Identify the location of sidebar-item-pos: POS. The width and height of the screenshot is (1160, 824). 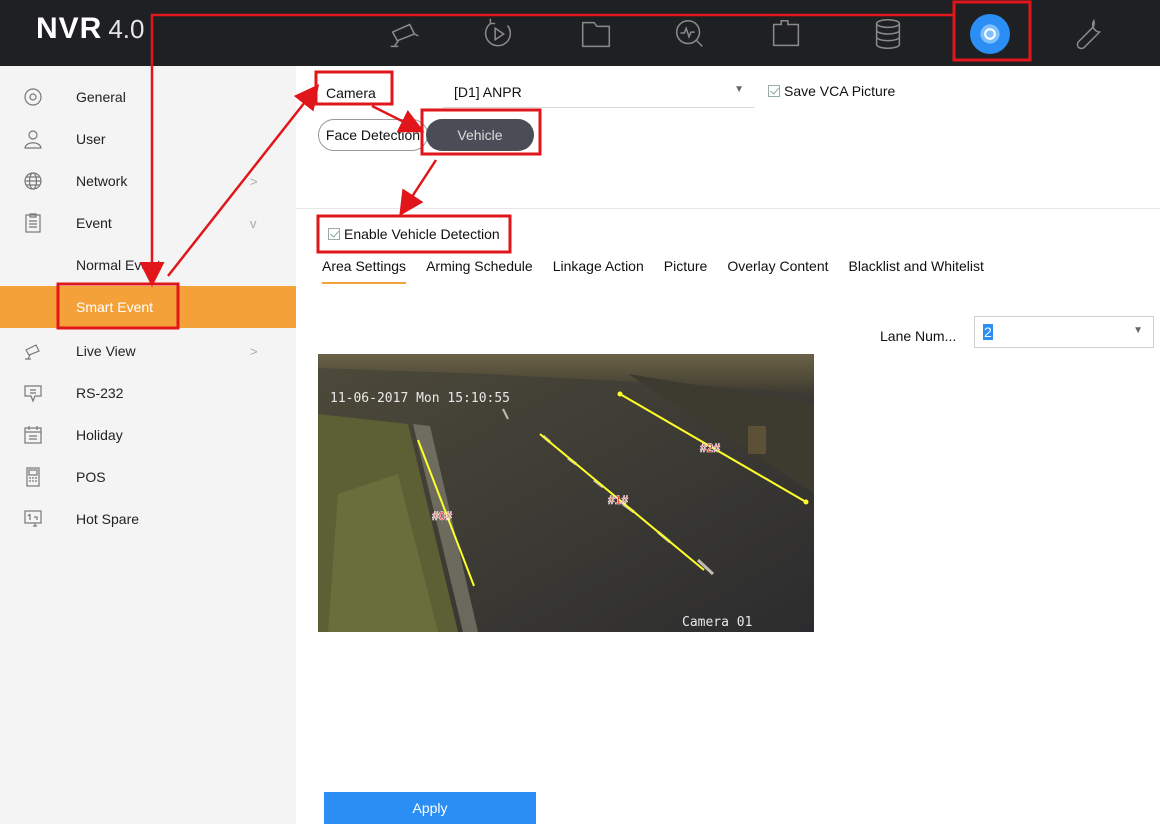
(148, 477).